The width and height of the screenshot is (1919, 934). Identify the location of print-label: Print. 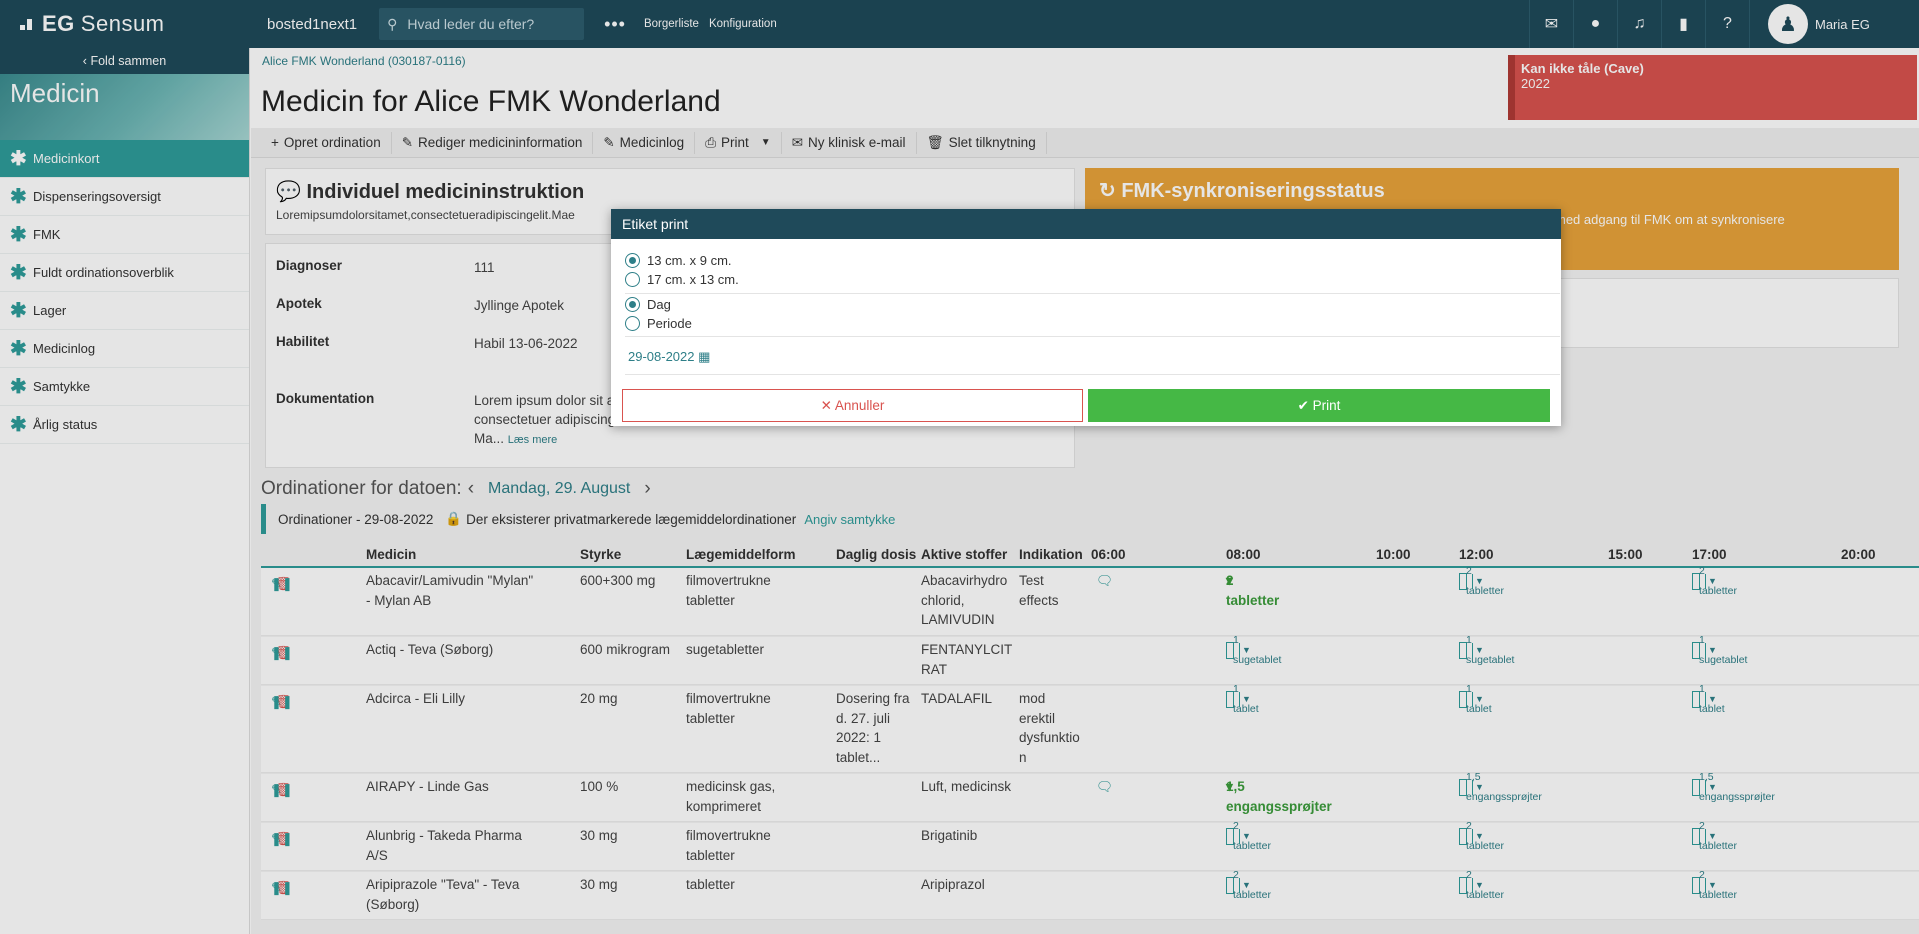
(1326, 405).